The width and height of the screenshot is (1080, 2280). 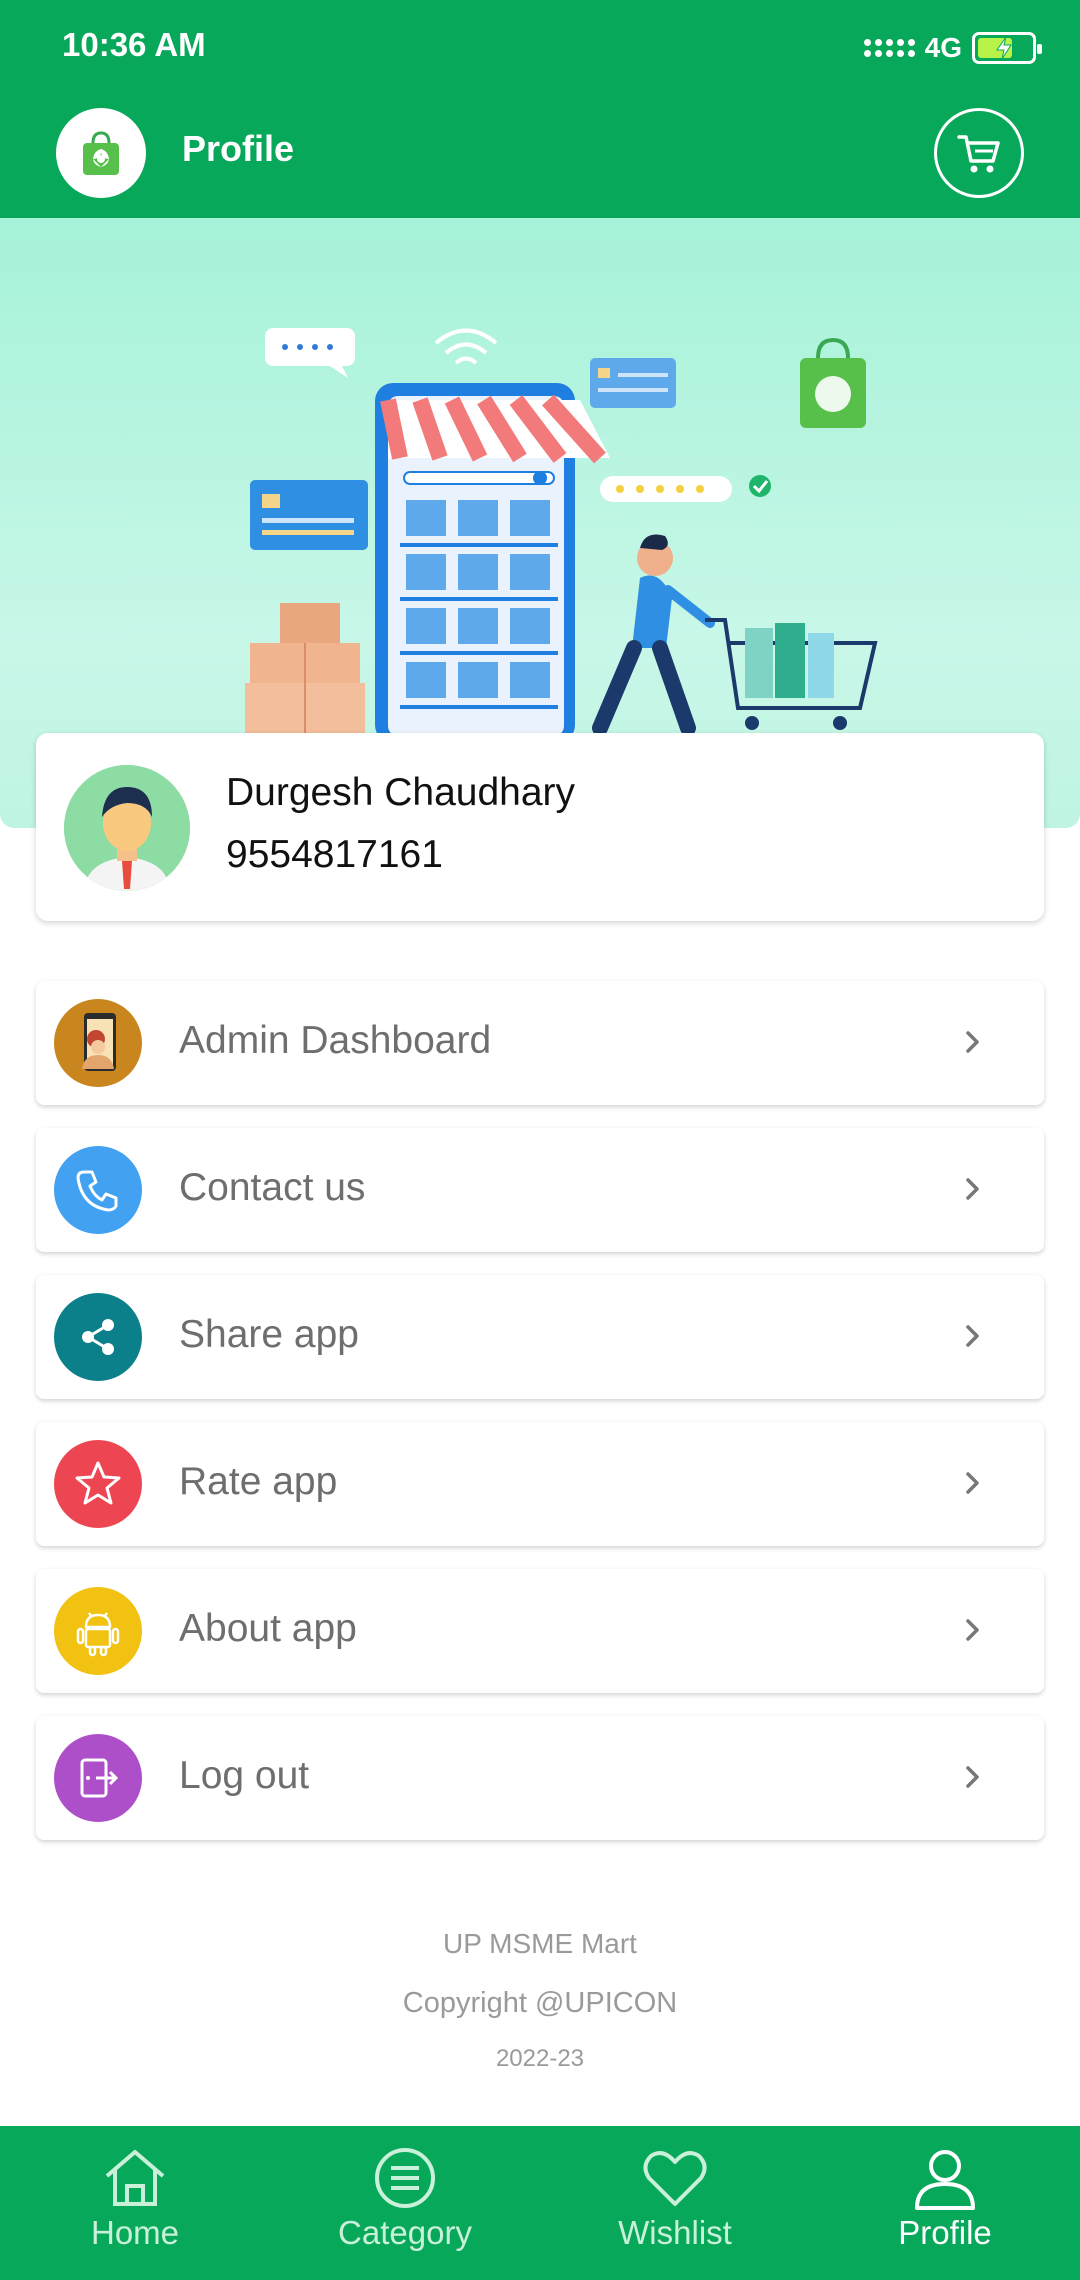 I want to click on nav-label: Category, so click(x=405, y=2232).